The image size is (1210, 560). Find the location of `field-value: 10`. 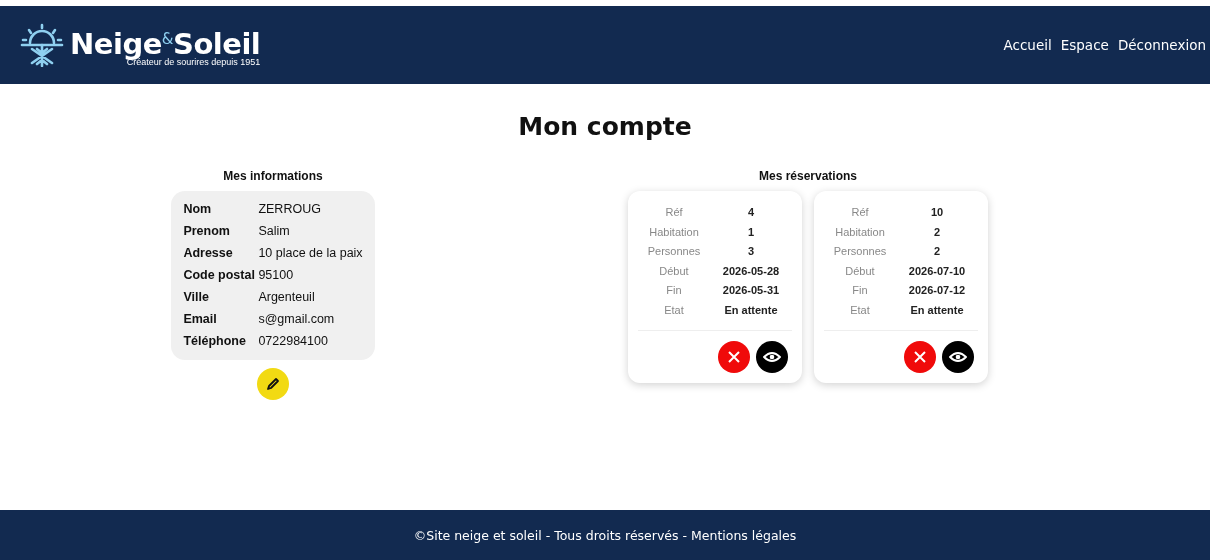

field-value: 10 is located at coordinates (937, 212).